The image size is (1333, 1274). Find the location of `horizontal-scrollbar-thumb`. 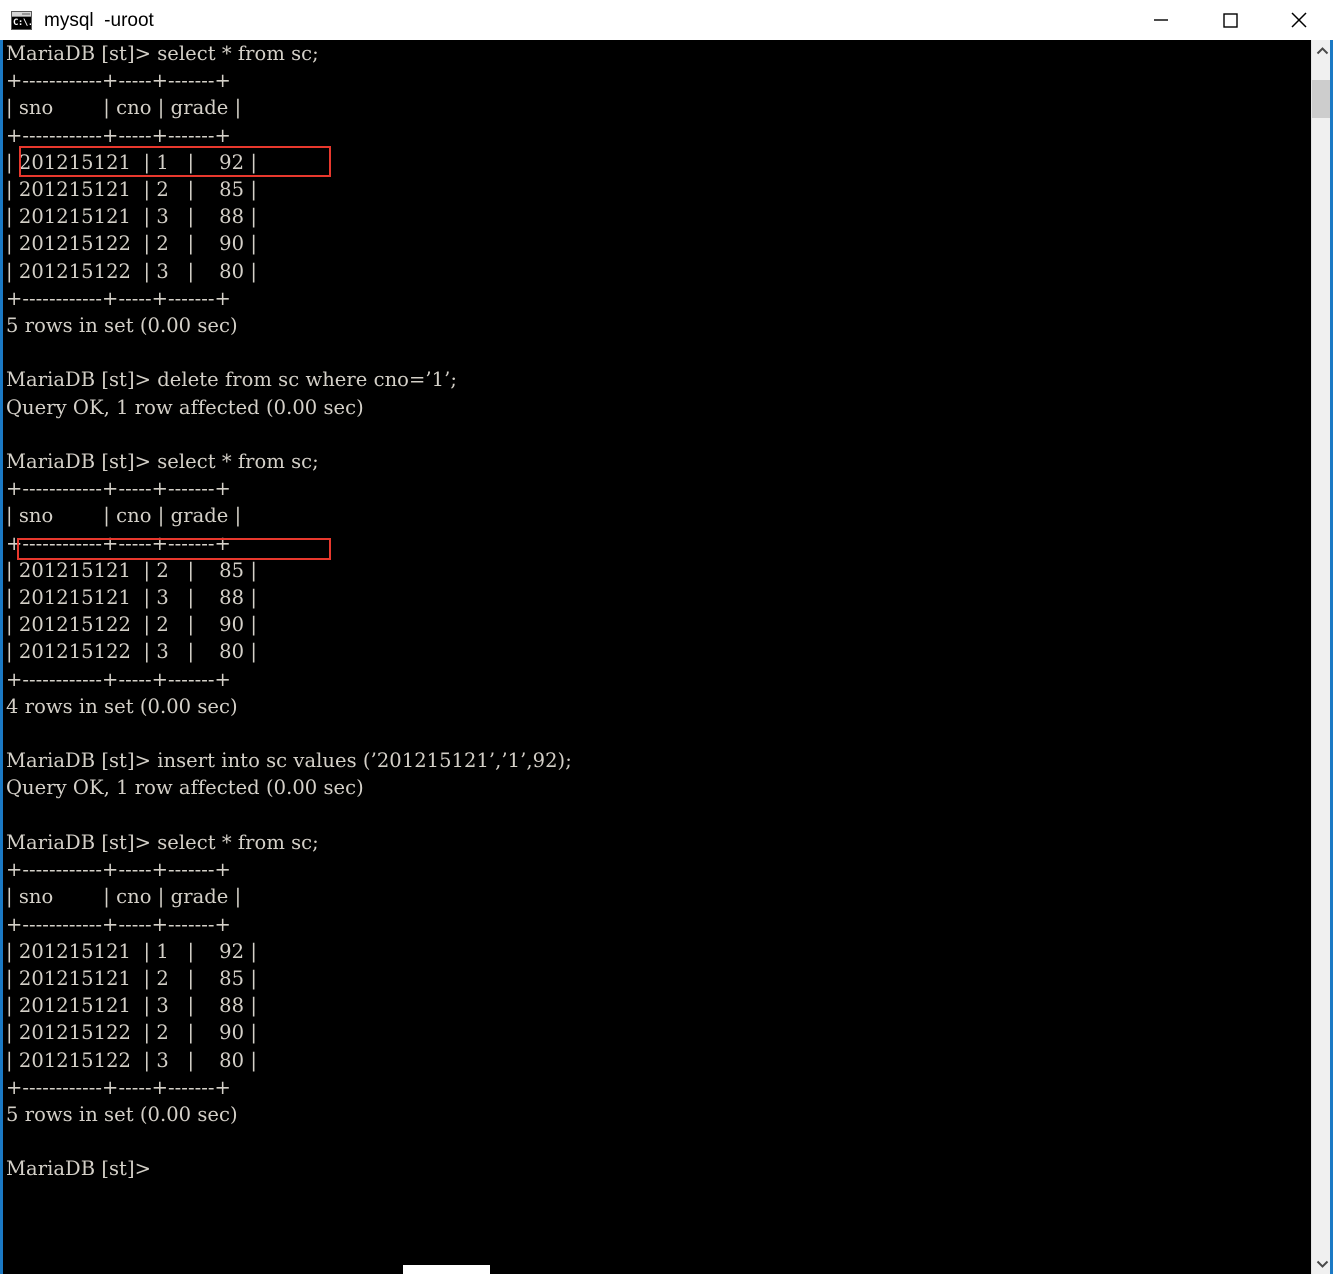

horizontal-scrollbar-thumb is located at coordinates (446, 1269).